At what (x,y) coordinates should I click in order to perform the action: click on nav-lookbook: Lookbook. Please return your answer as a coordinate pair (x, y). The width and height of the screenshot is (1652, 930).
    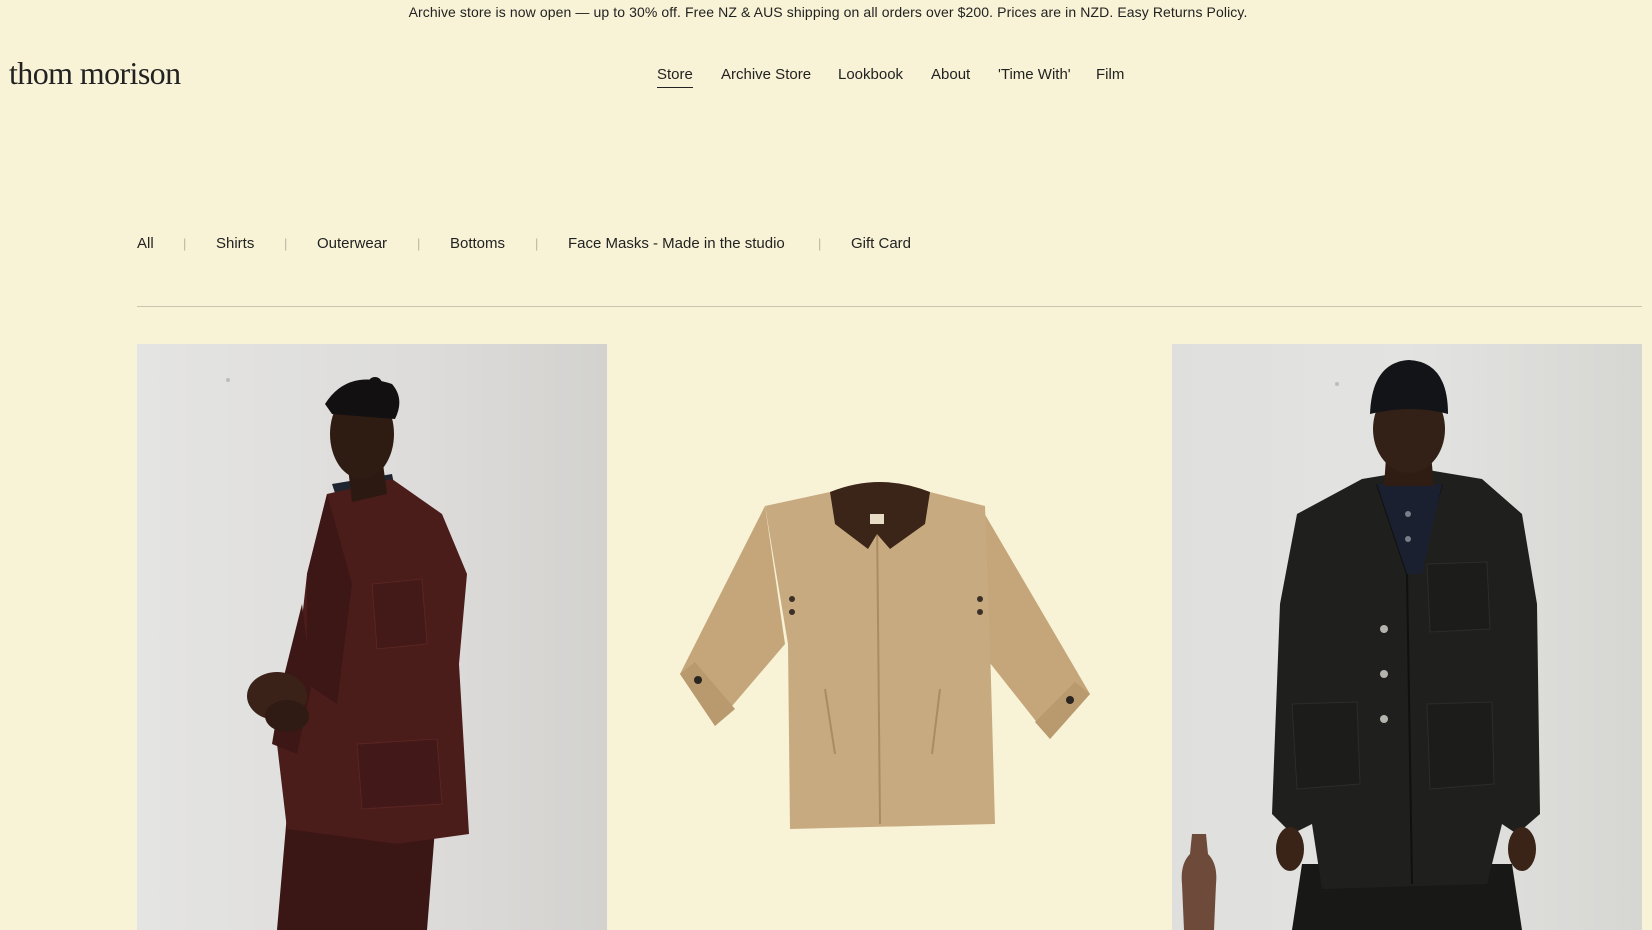
    Looking at the image, I should click on (870, 76).